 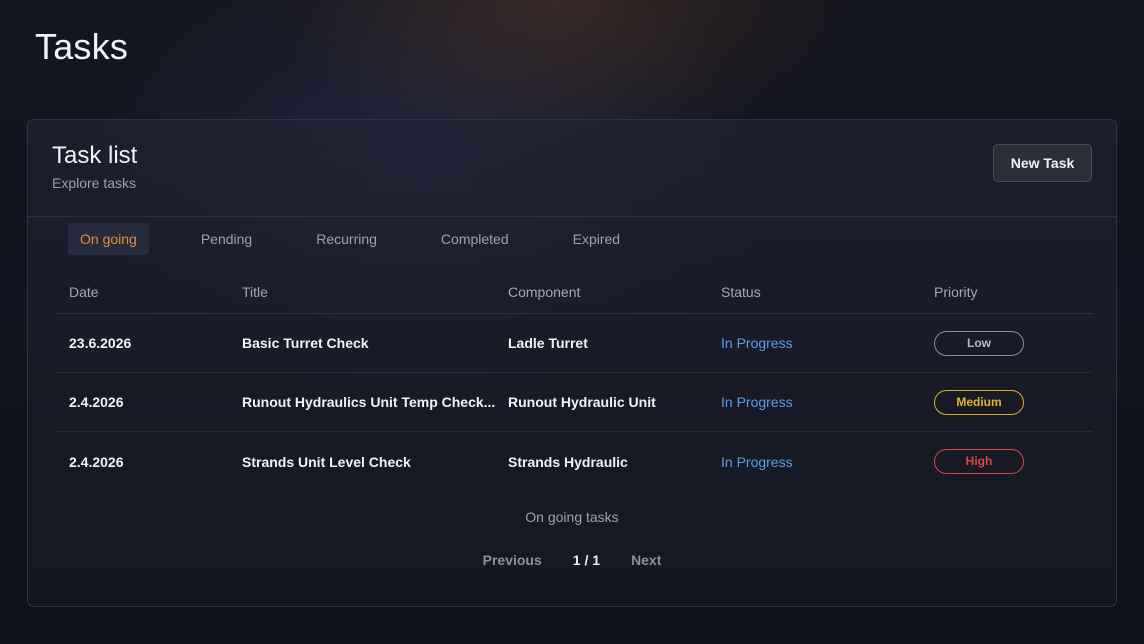 I want to click on card-title: Task list, so click(x=95, y=155).